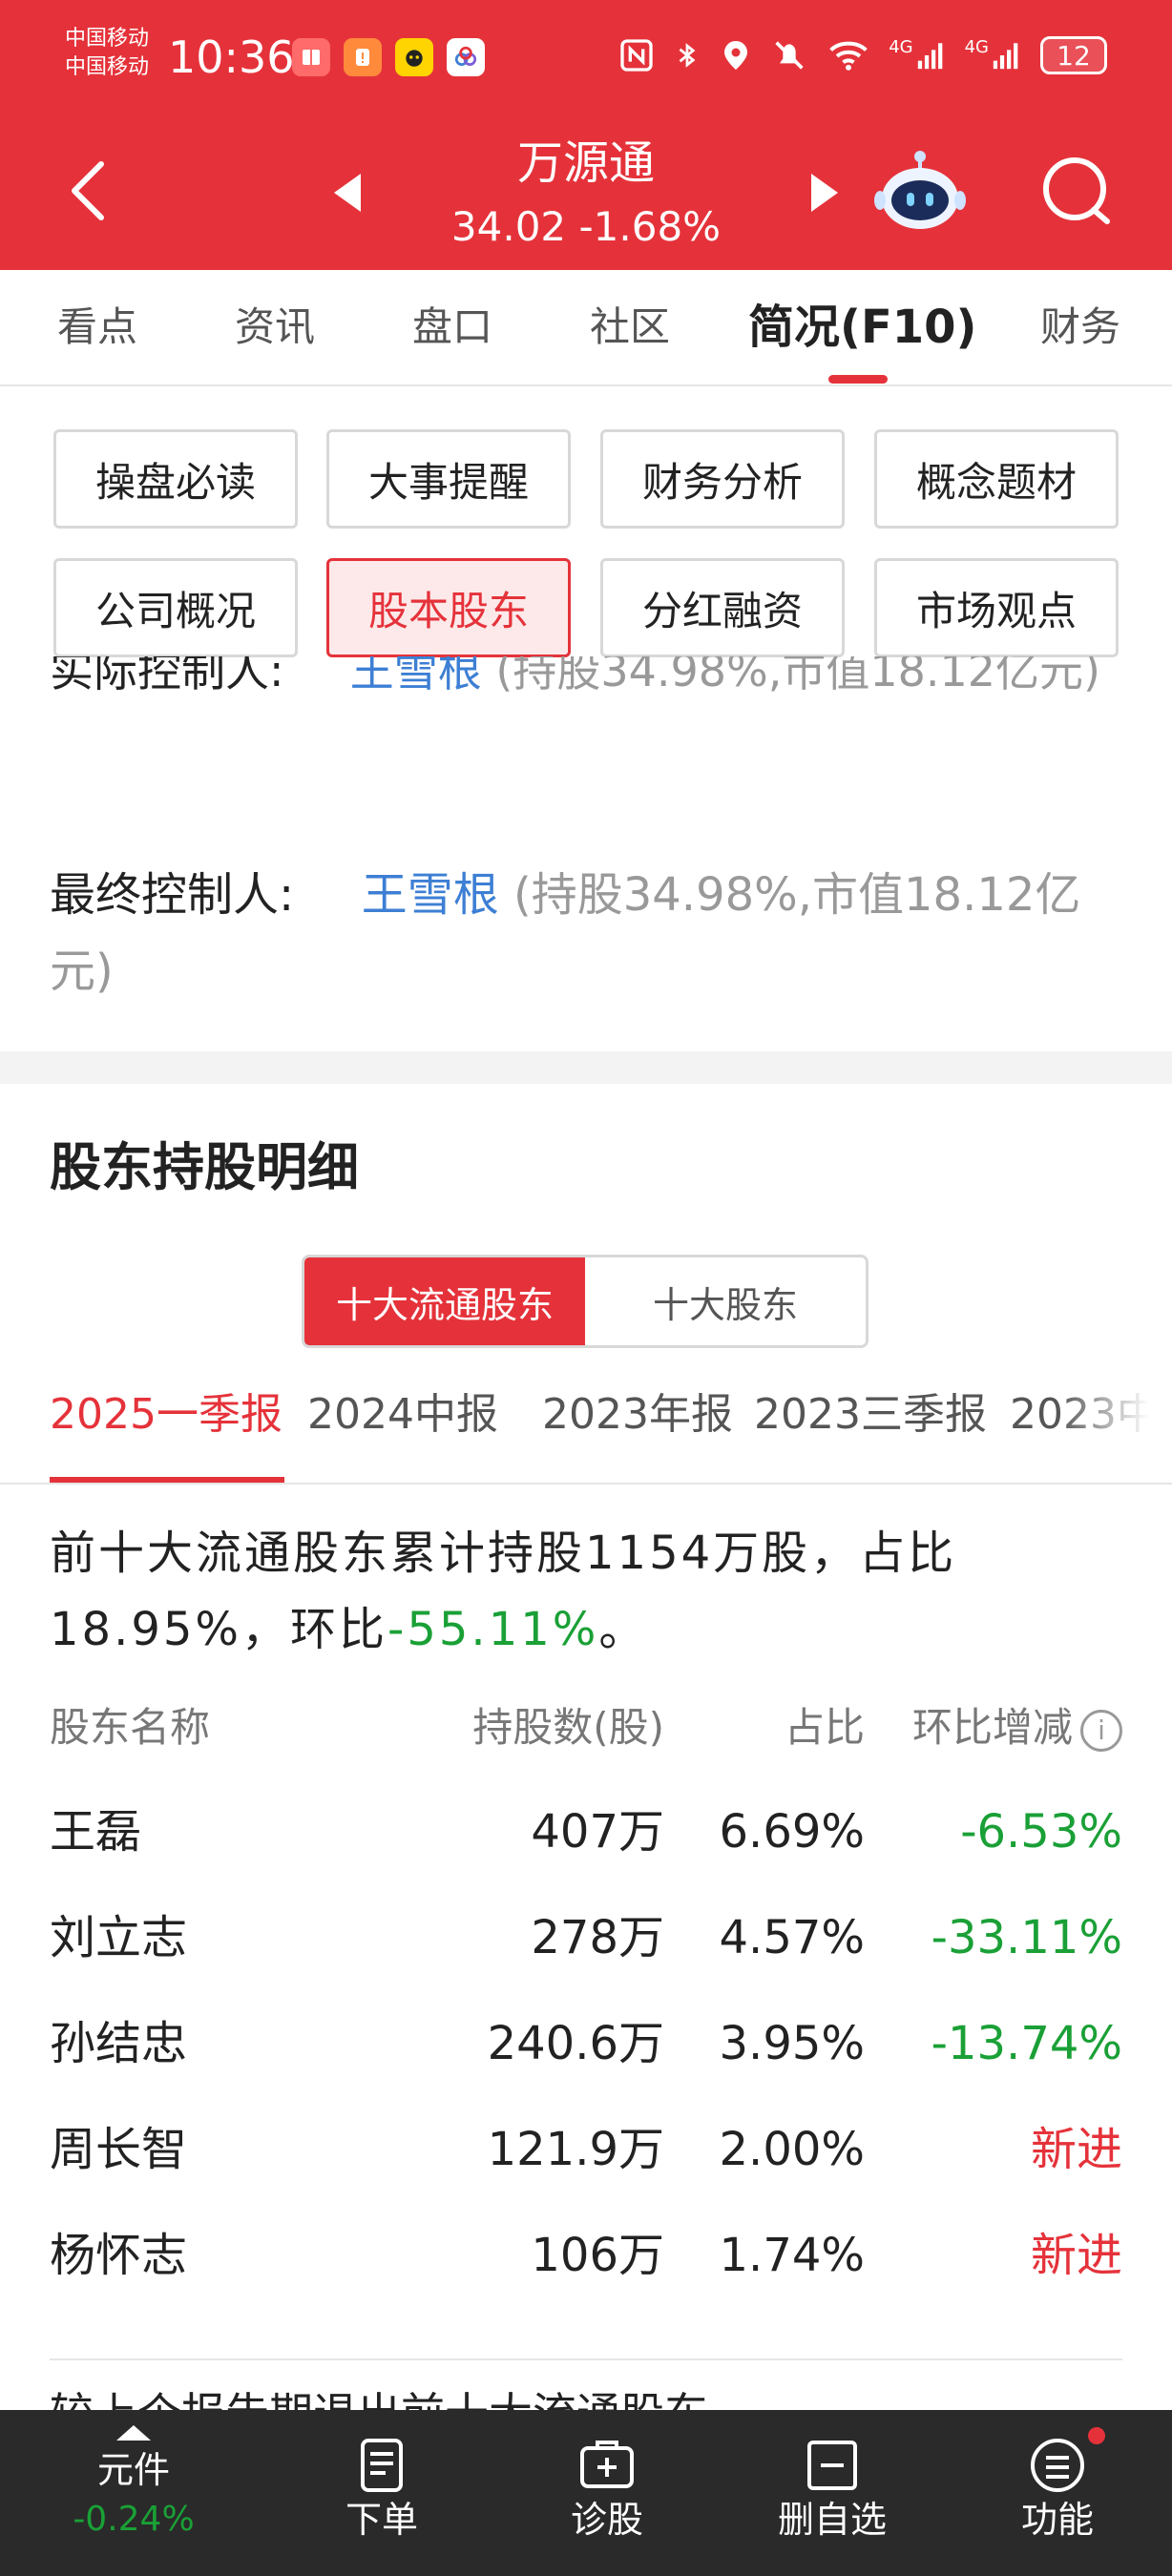  What do you see at coordinates (792, 2255) in the screenshot?
I see `holder-ratio: 1.74%` at bounding box center [792, 2255].